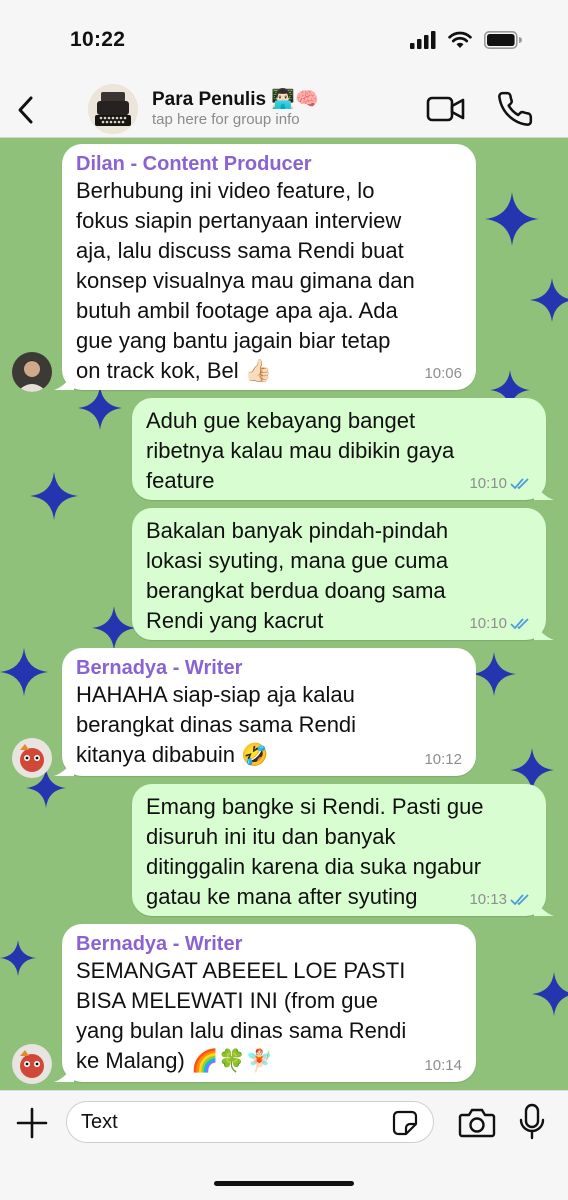  I want to click on message-timestamp: 10:06, so click(443, 373).